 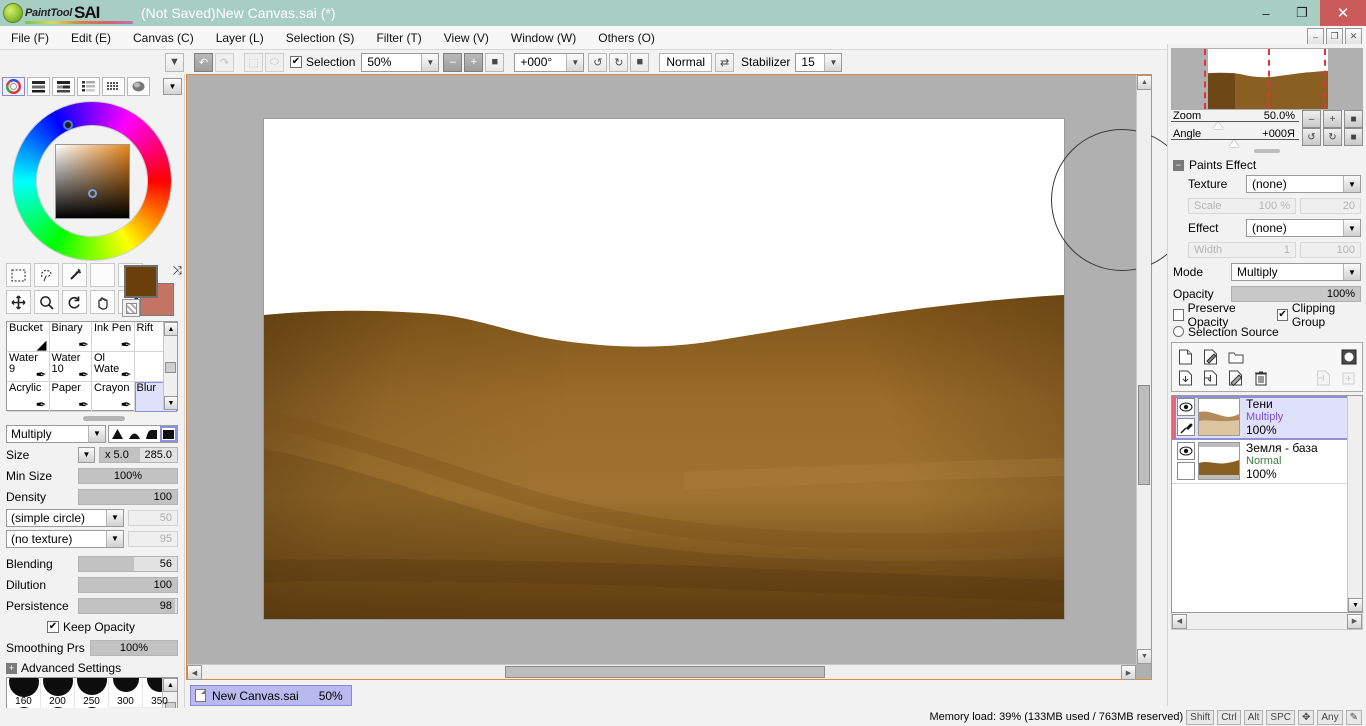 I want to click on color-panel-options-button: ▼, so click(x=172, y=86).